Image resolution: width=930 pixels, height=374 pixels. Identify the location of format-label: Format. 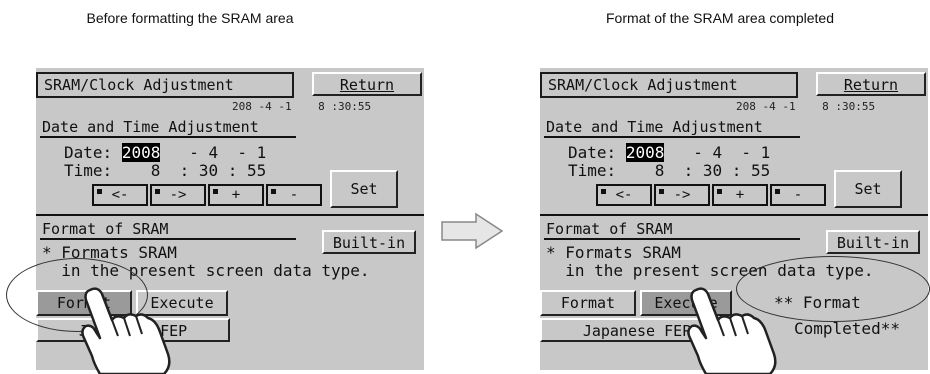
(588, 303).